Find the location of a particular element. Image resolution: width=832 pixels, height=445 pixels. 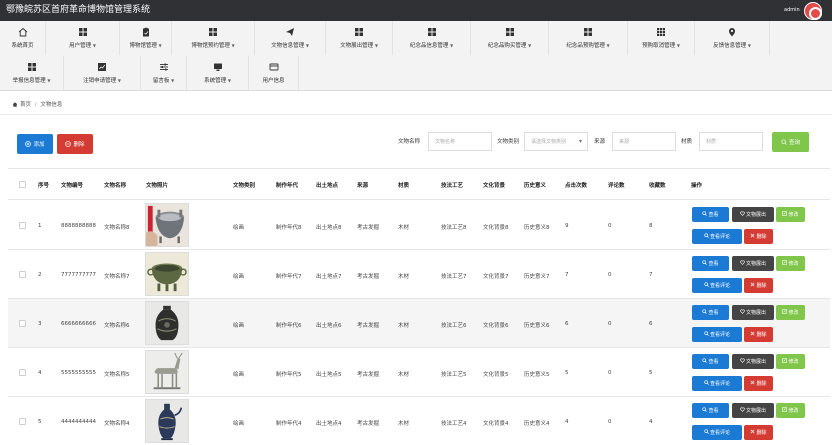

nav-item-label: 留言板 is located at coordinates (161, 81).